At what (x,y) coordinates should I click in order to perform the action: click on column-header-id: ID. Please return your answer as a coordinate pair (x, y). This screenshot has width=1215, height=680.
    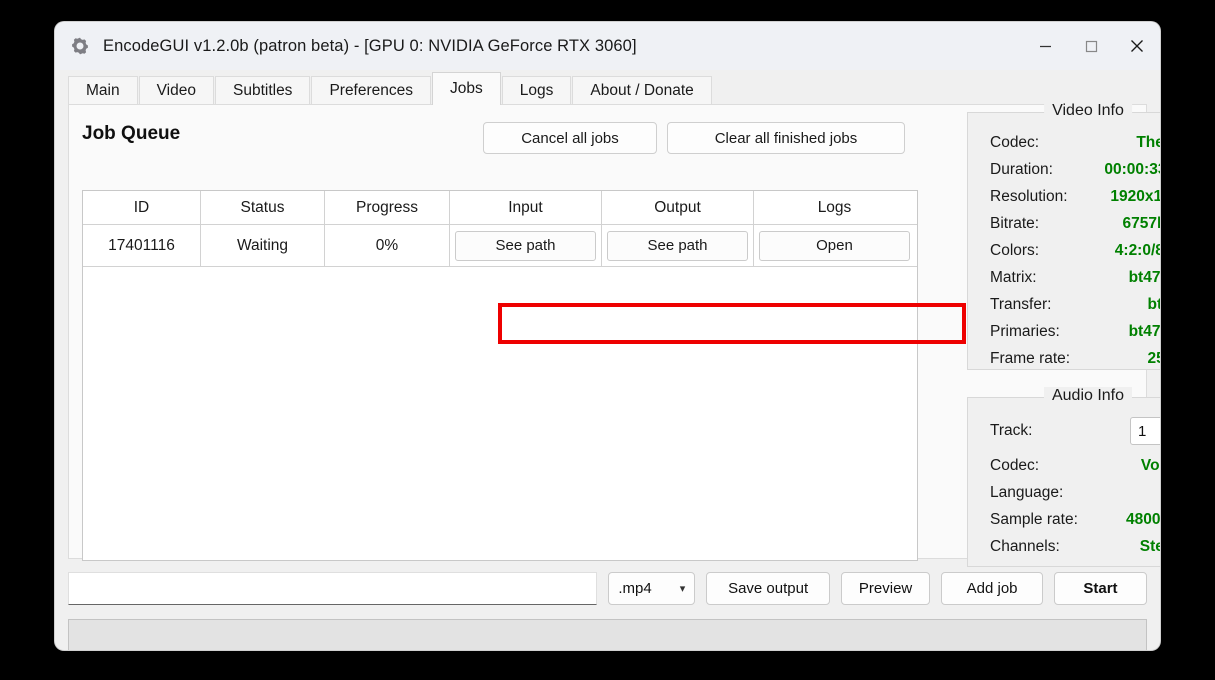
    Looking at the image, I should click on (142, 207).